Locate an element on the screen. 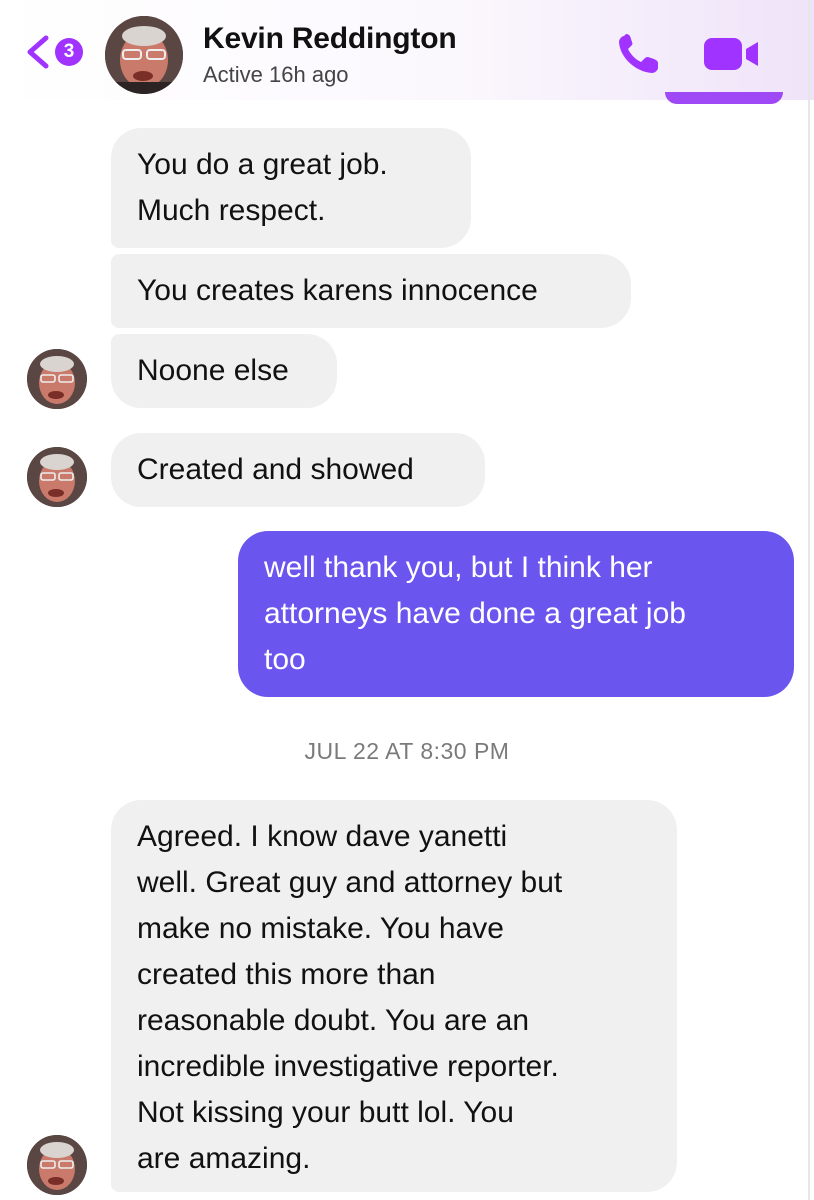 Image resolution: width=814 pixels, height=1200 pixels. incoming-message-bubble: You do a great job. Much respect. is located at coordinates (291, 188).